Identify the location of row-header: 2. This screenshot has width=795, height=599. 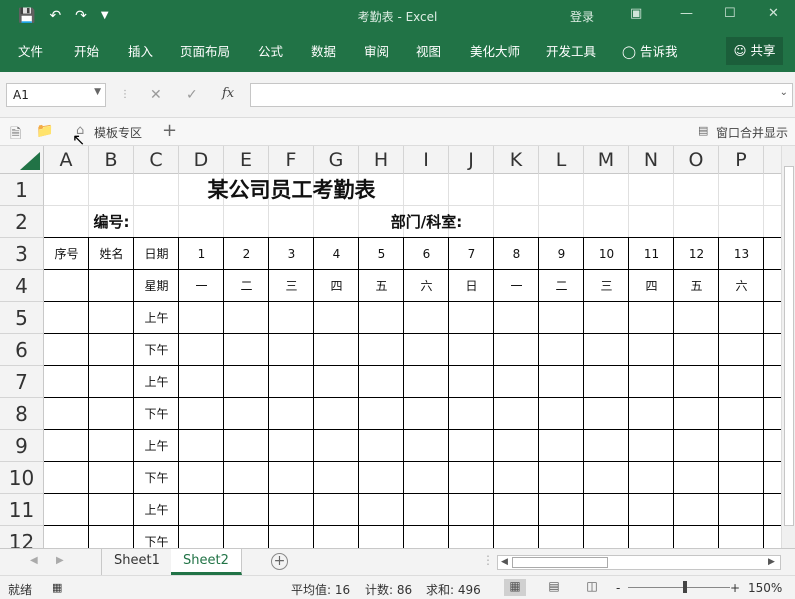
(22, 222).